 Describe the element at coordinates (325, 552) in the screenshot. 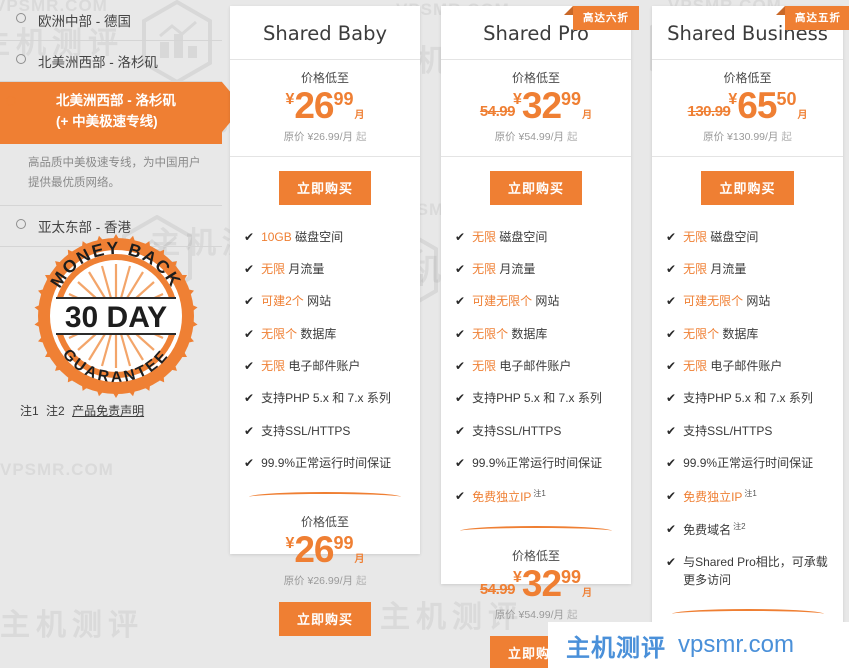

I see `price-block-bottom: 价格低至 ¥ 26 99 月 原价 ¥26.99/月 起` at that location.